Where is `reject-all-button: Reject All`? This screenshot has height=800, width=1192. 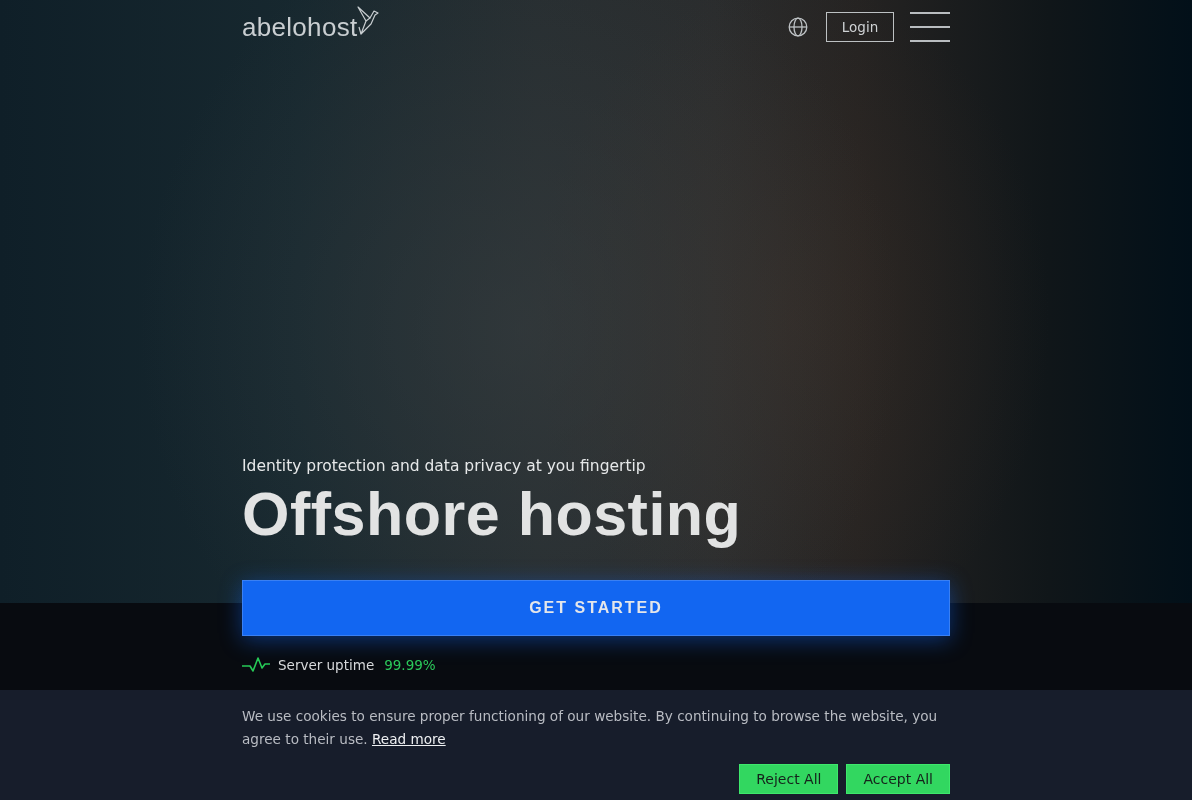
reject-all-button: Reject All is located at coordinates (789, 779).